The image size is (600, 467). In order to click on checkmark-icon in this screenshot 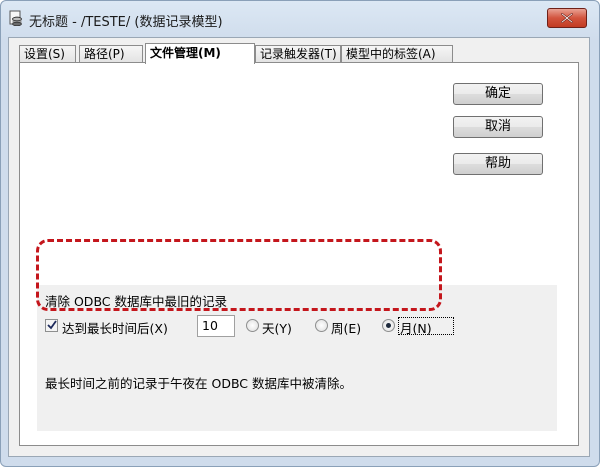, I will do `click(52, 325)`.